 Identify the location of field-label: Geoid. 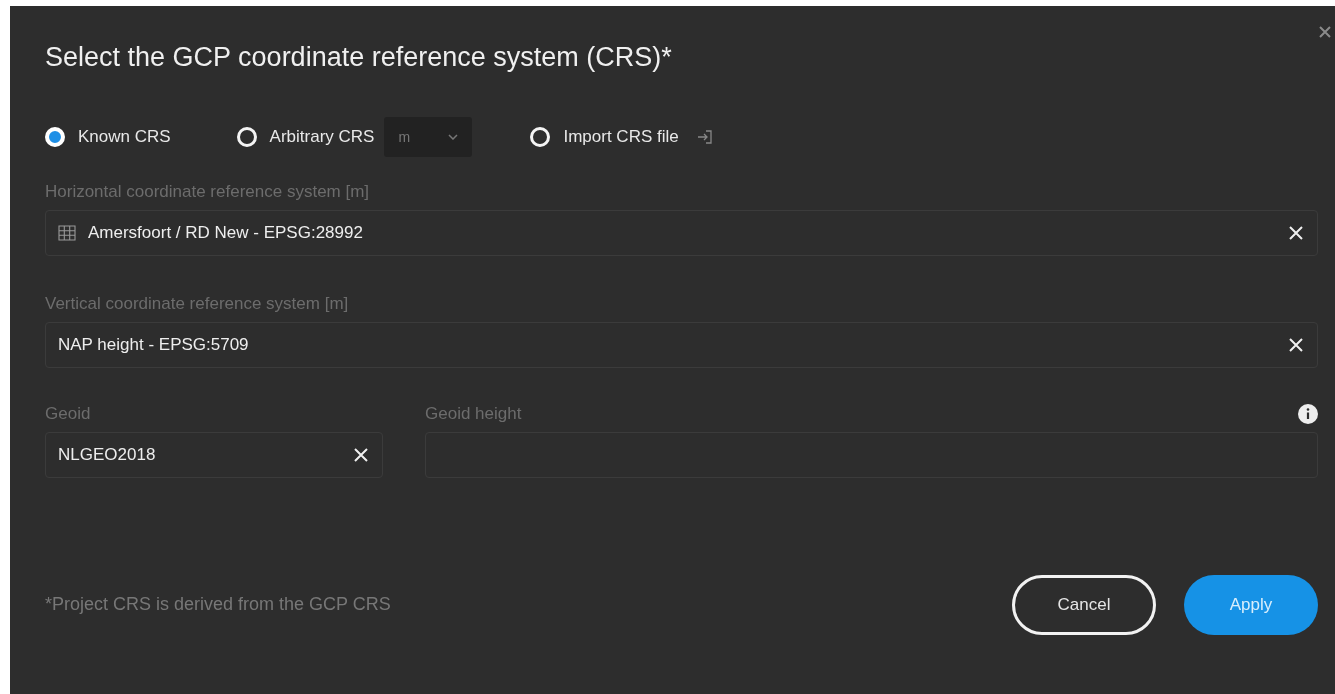
(68, 414).